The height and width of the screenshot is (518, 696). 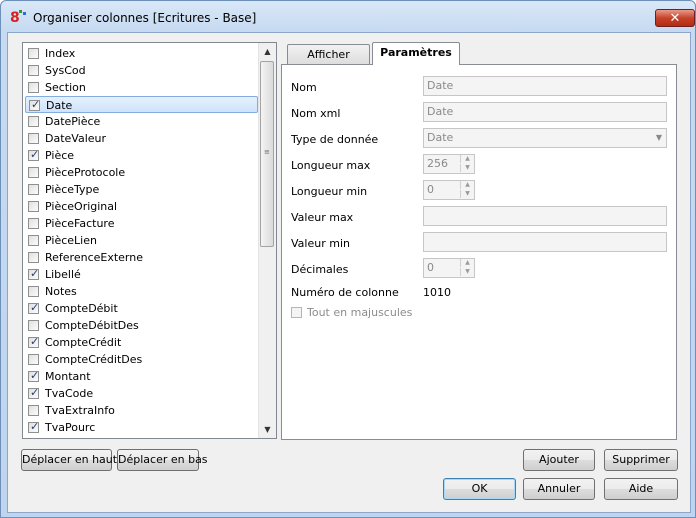 What do you see at coordinates (141, 393) in the screenshot?
I see `list-item: ✓ TvaCode` at bounding box center [141, 393].